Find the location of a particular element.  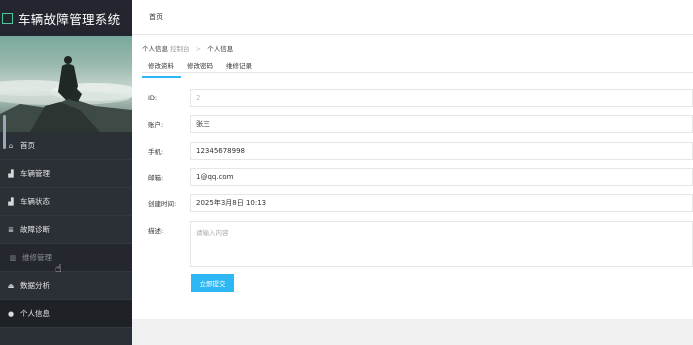

account-field: 张三 is located at coordinates (441, 124).